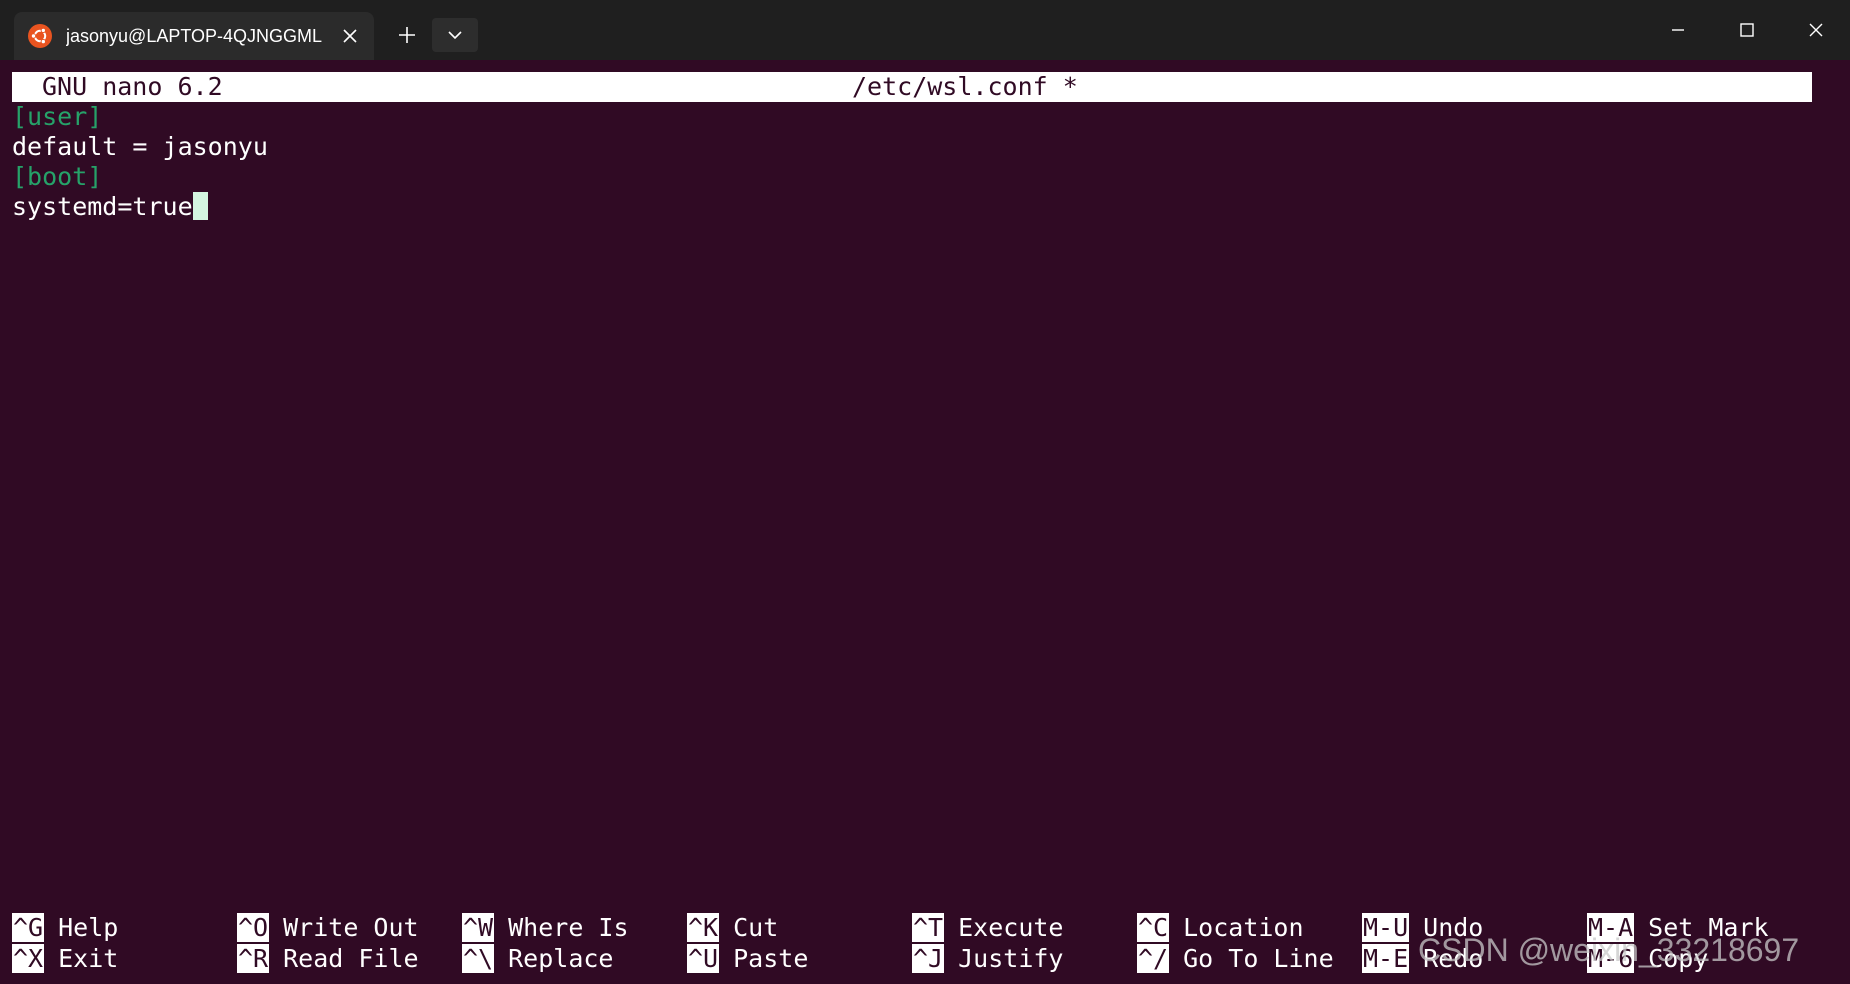 This screenshot has width=1850, height=984. I want to click on close-tab-icon, so click(350, 36).